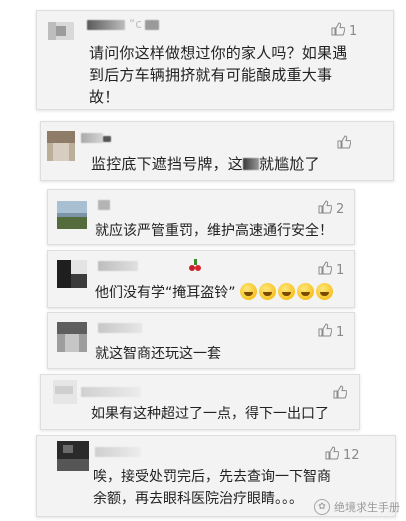  What do you see at coordinates (210, 414) in the screenshot?
I see `comment-text: 如果有这种超过了一点，得下一出口了` at bounding box center [210, 414].